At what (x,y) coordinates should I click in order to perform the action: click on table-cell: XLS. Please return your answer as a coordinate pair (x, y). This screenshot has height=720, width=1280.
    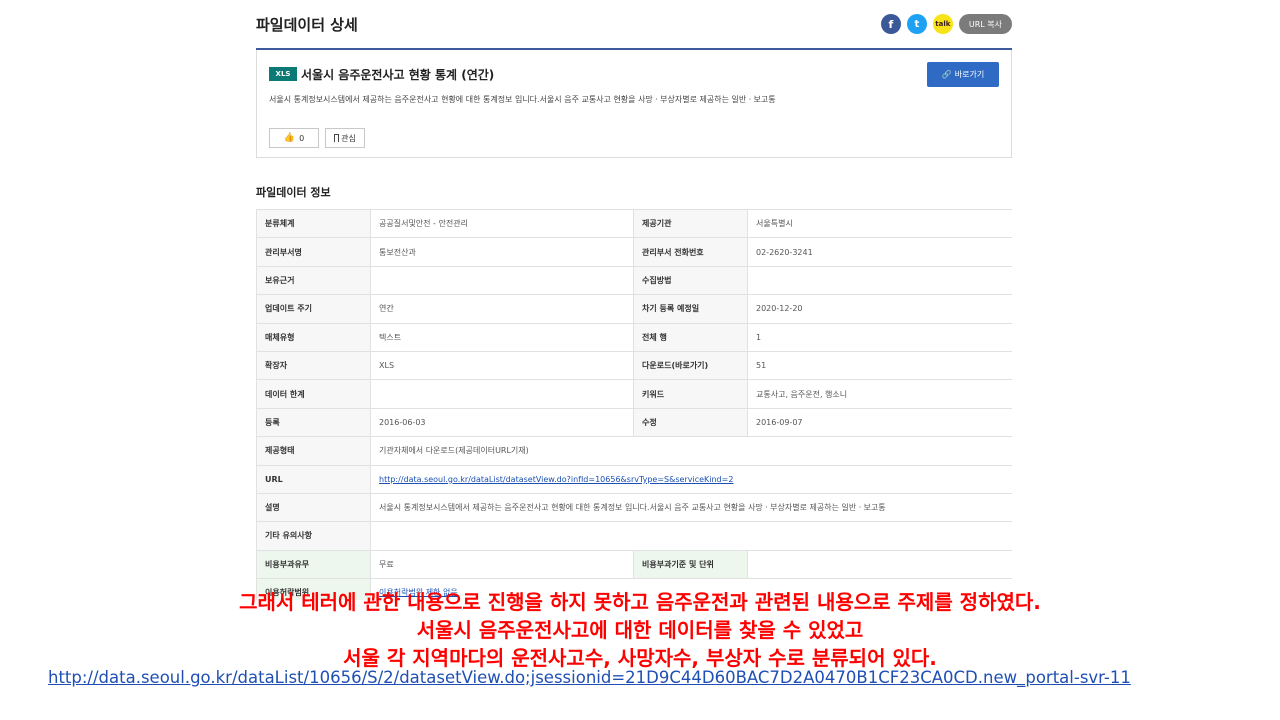
    Looking at the image, I should click on (502, 365).